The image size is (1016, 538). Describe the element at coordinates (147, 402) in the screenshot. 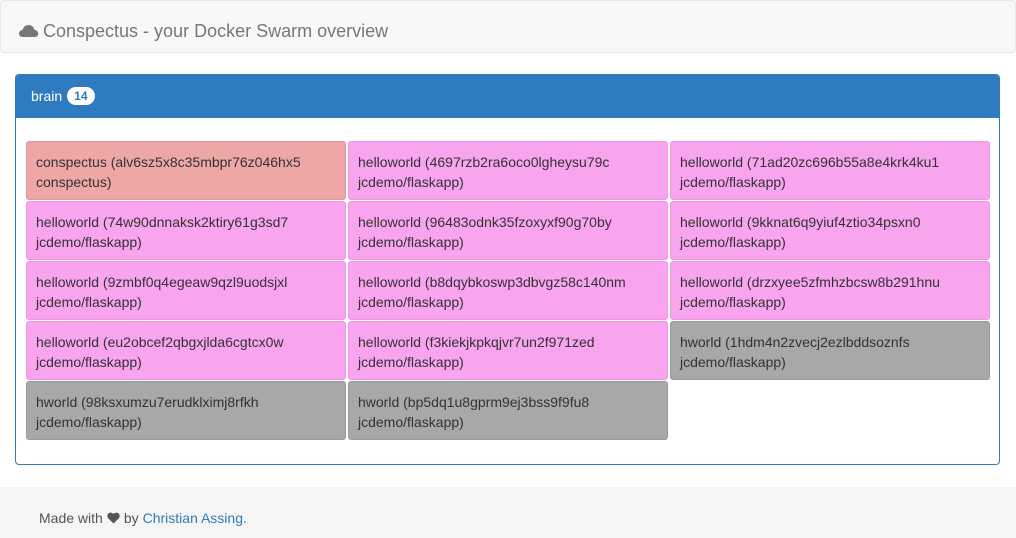

I see `task-name: hworld (98ksxumzu7erudklximj8rfkh` at that location.